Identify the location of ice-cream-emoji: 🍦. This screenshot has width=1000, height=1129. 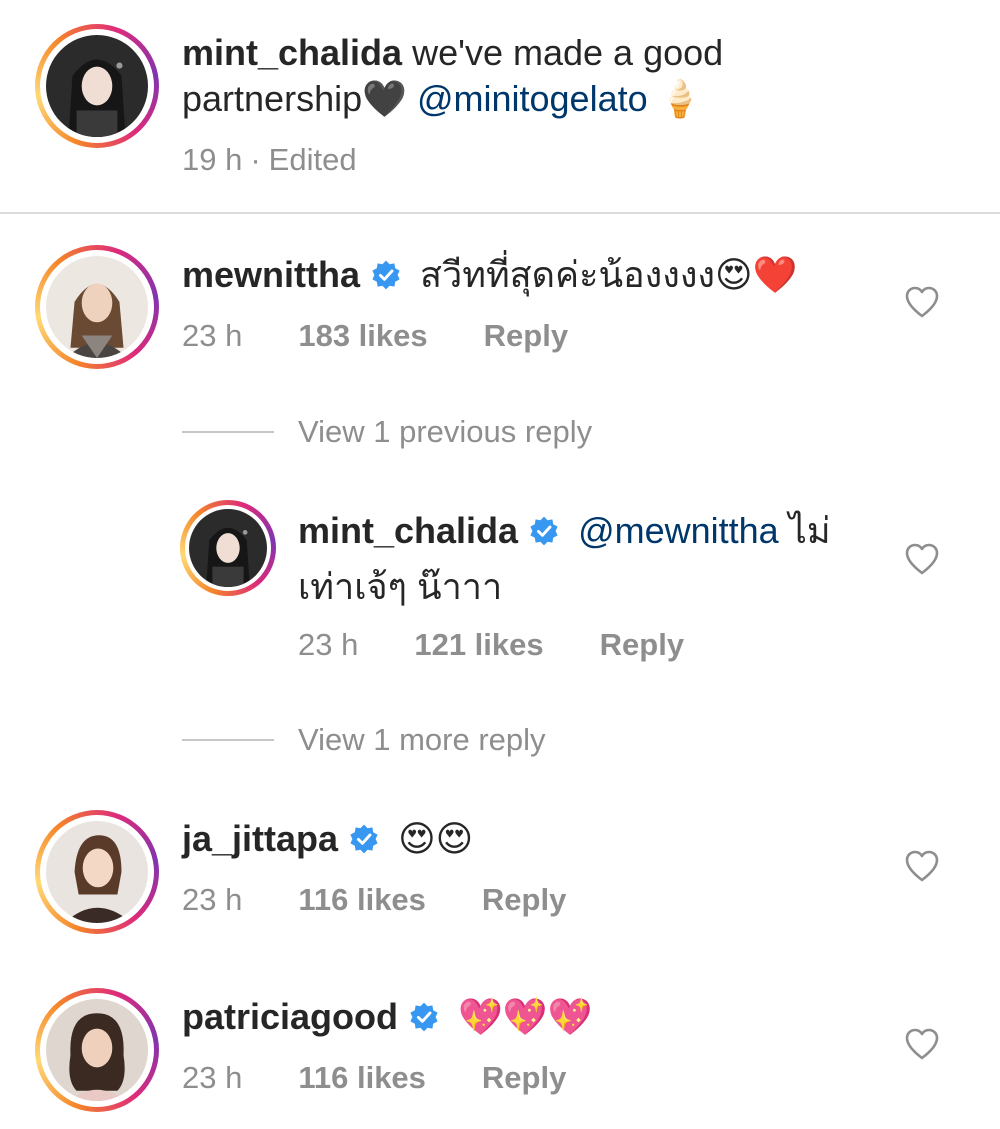
(680, 99).